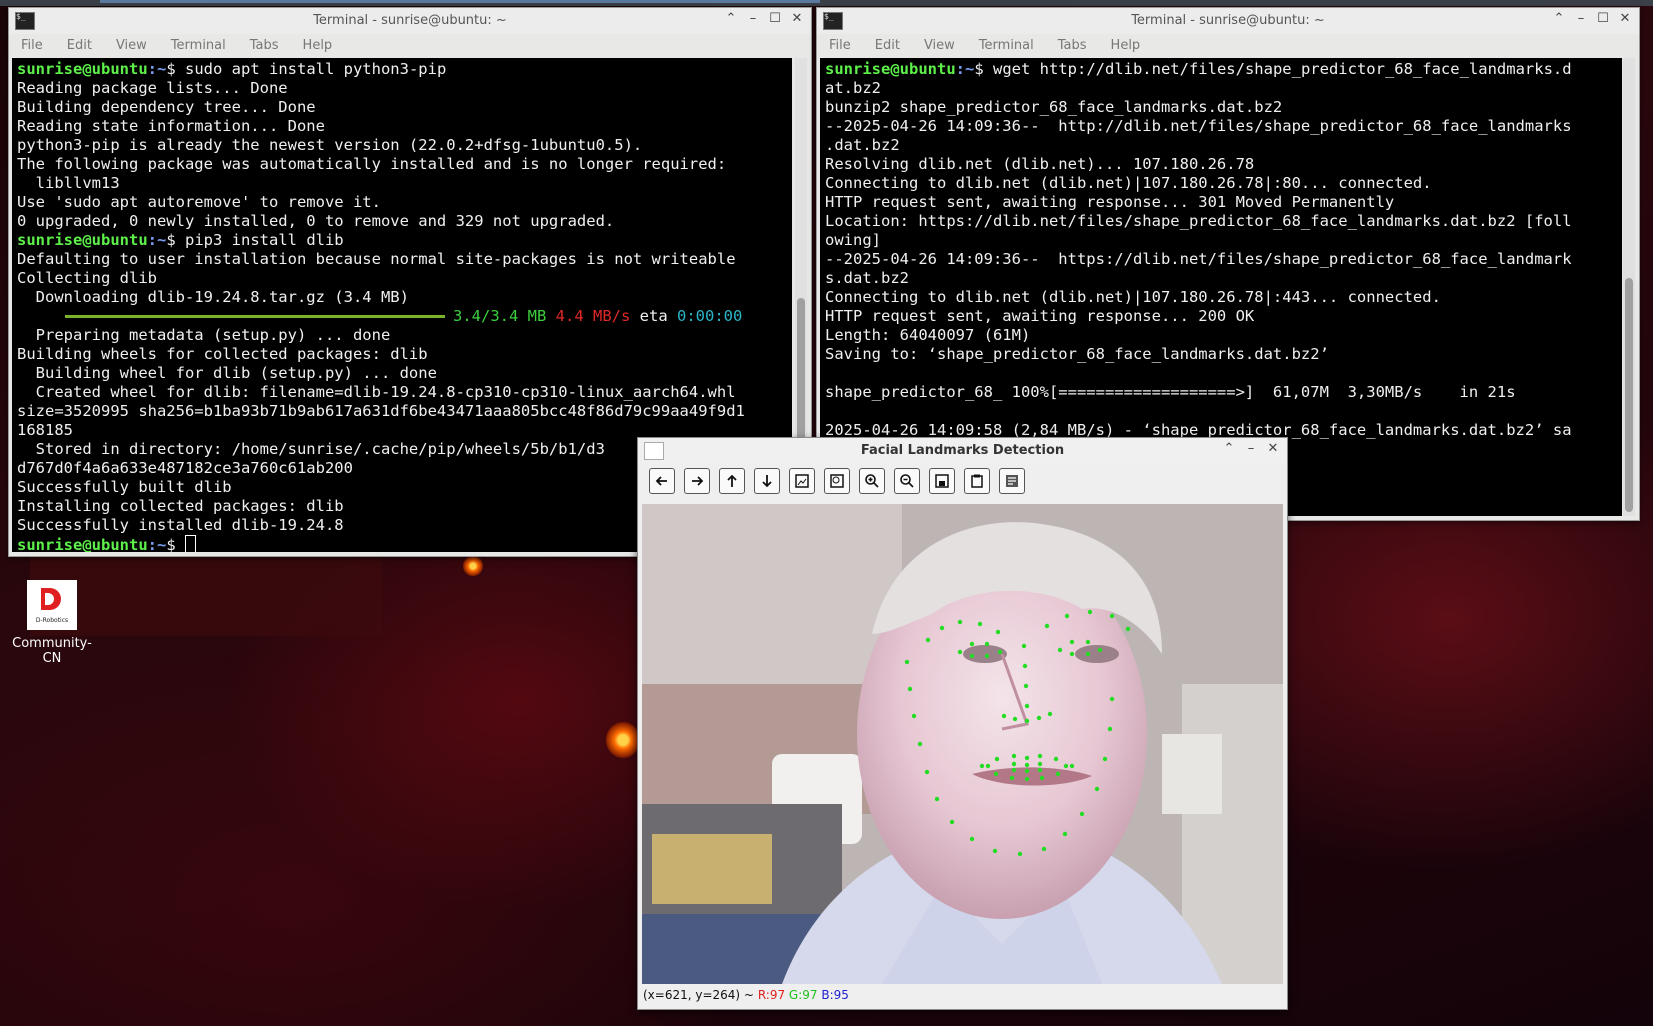 The image size is (1653, 1026). I want to click on scrollbar, so click(1629, 287).